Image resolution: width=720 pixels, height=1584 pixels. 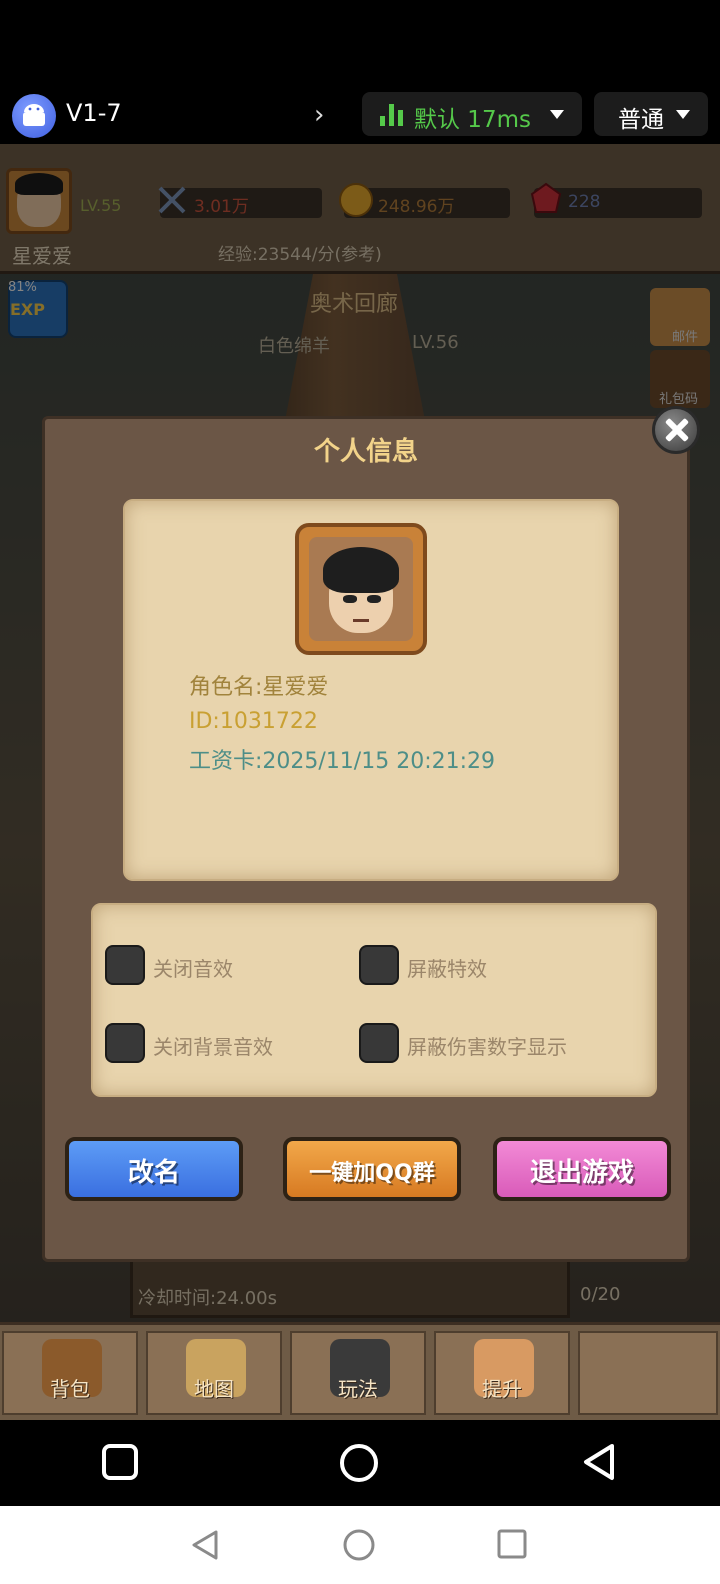 I want to click on toggle-mute-bgm: 关闭背景音效, so click(x=225, y=1043).